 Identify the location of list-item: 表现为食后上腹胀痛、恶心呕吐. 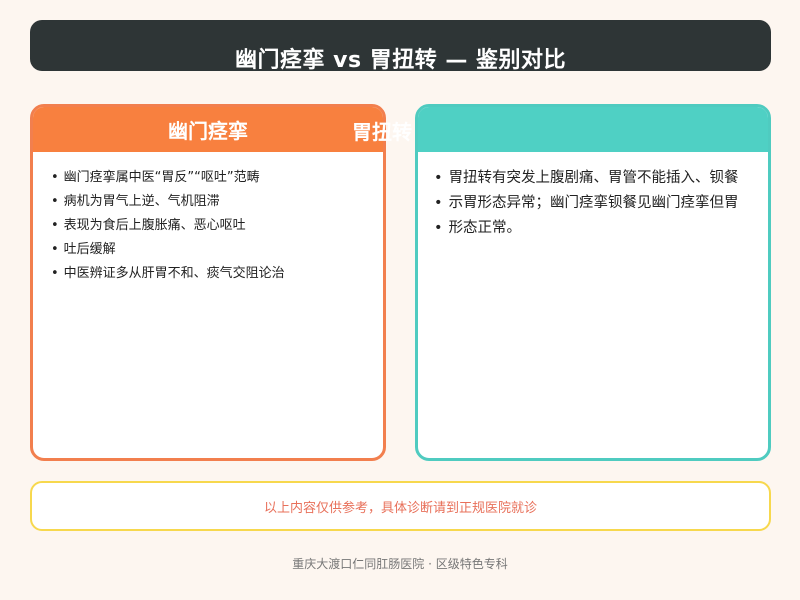
(217, 226).